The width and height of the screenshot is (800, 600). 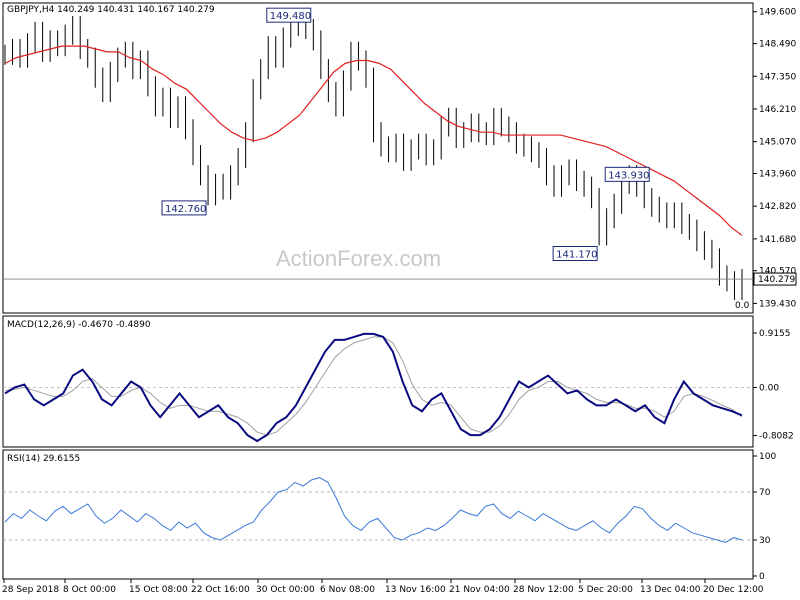 I want to click on x-axis-label: 13 Nov 16:00, so click(x=415, y=590).